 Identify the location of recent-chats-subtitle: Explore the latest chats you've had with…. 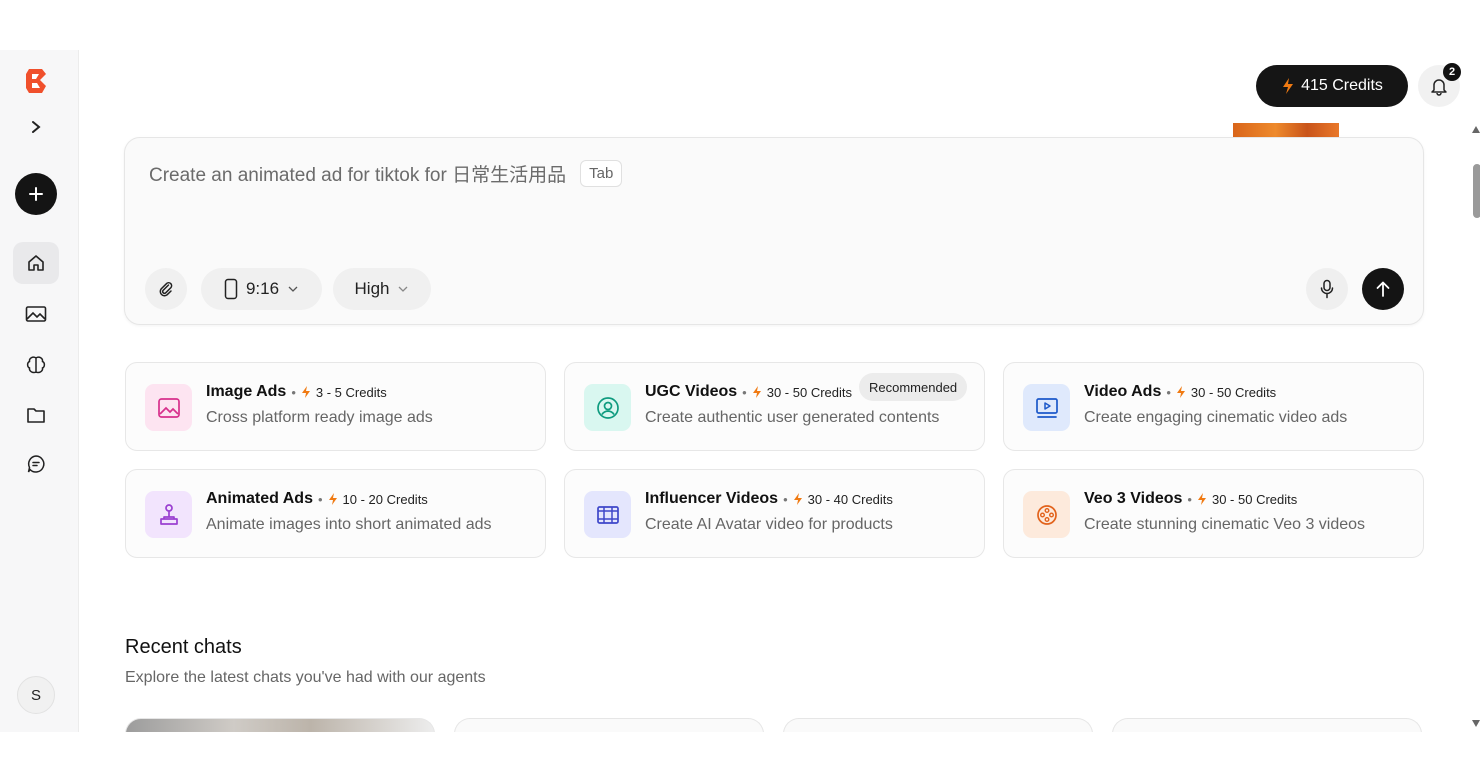
(305, 677).